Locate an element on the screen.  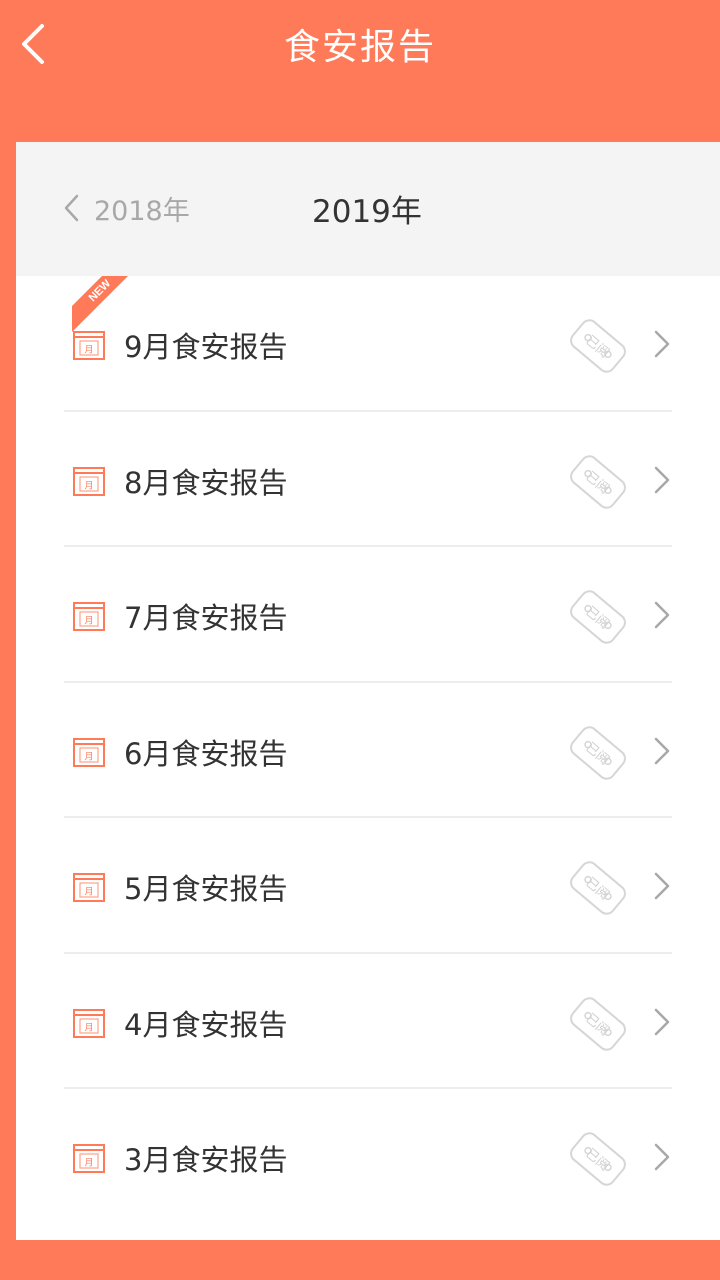
report-row: 月 4月食安报告 已阅 is located at coordinates (368, 1021).